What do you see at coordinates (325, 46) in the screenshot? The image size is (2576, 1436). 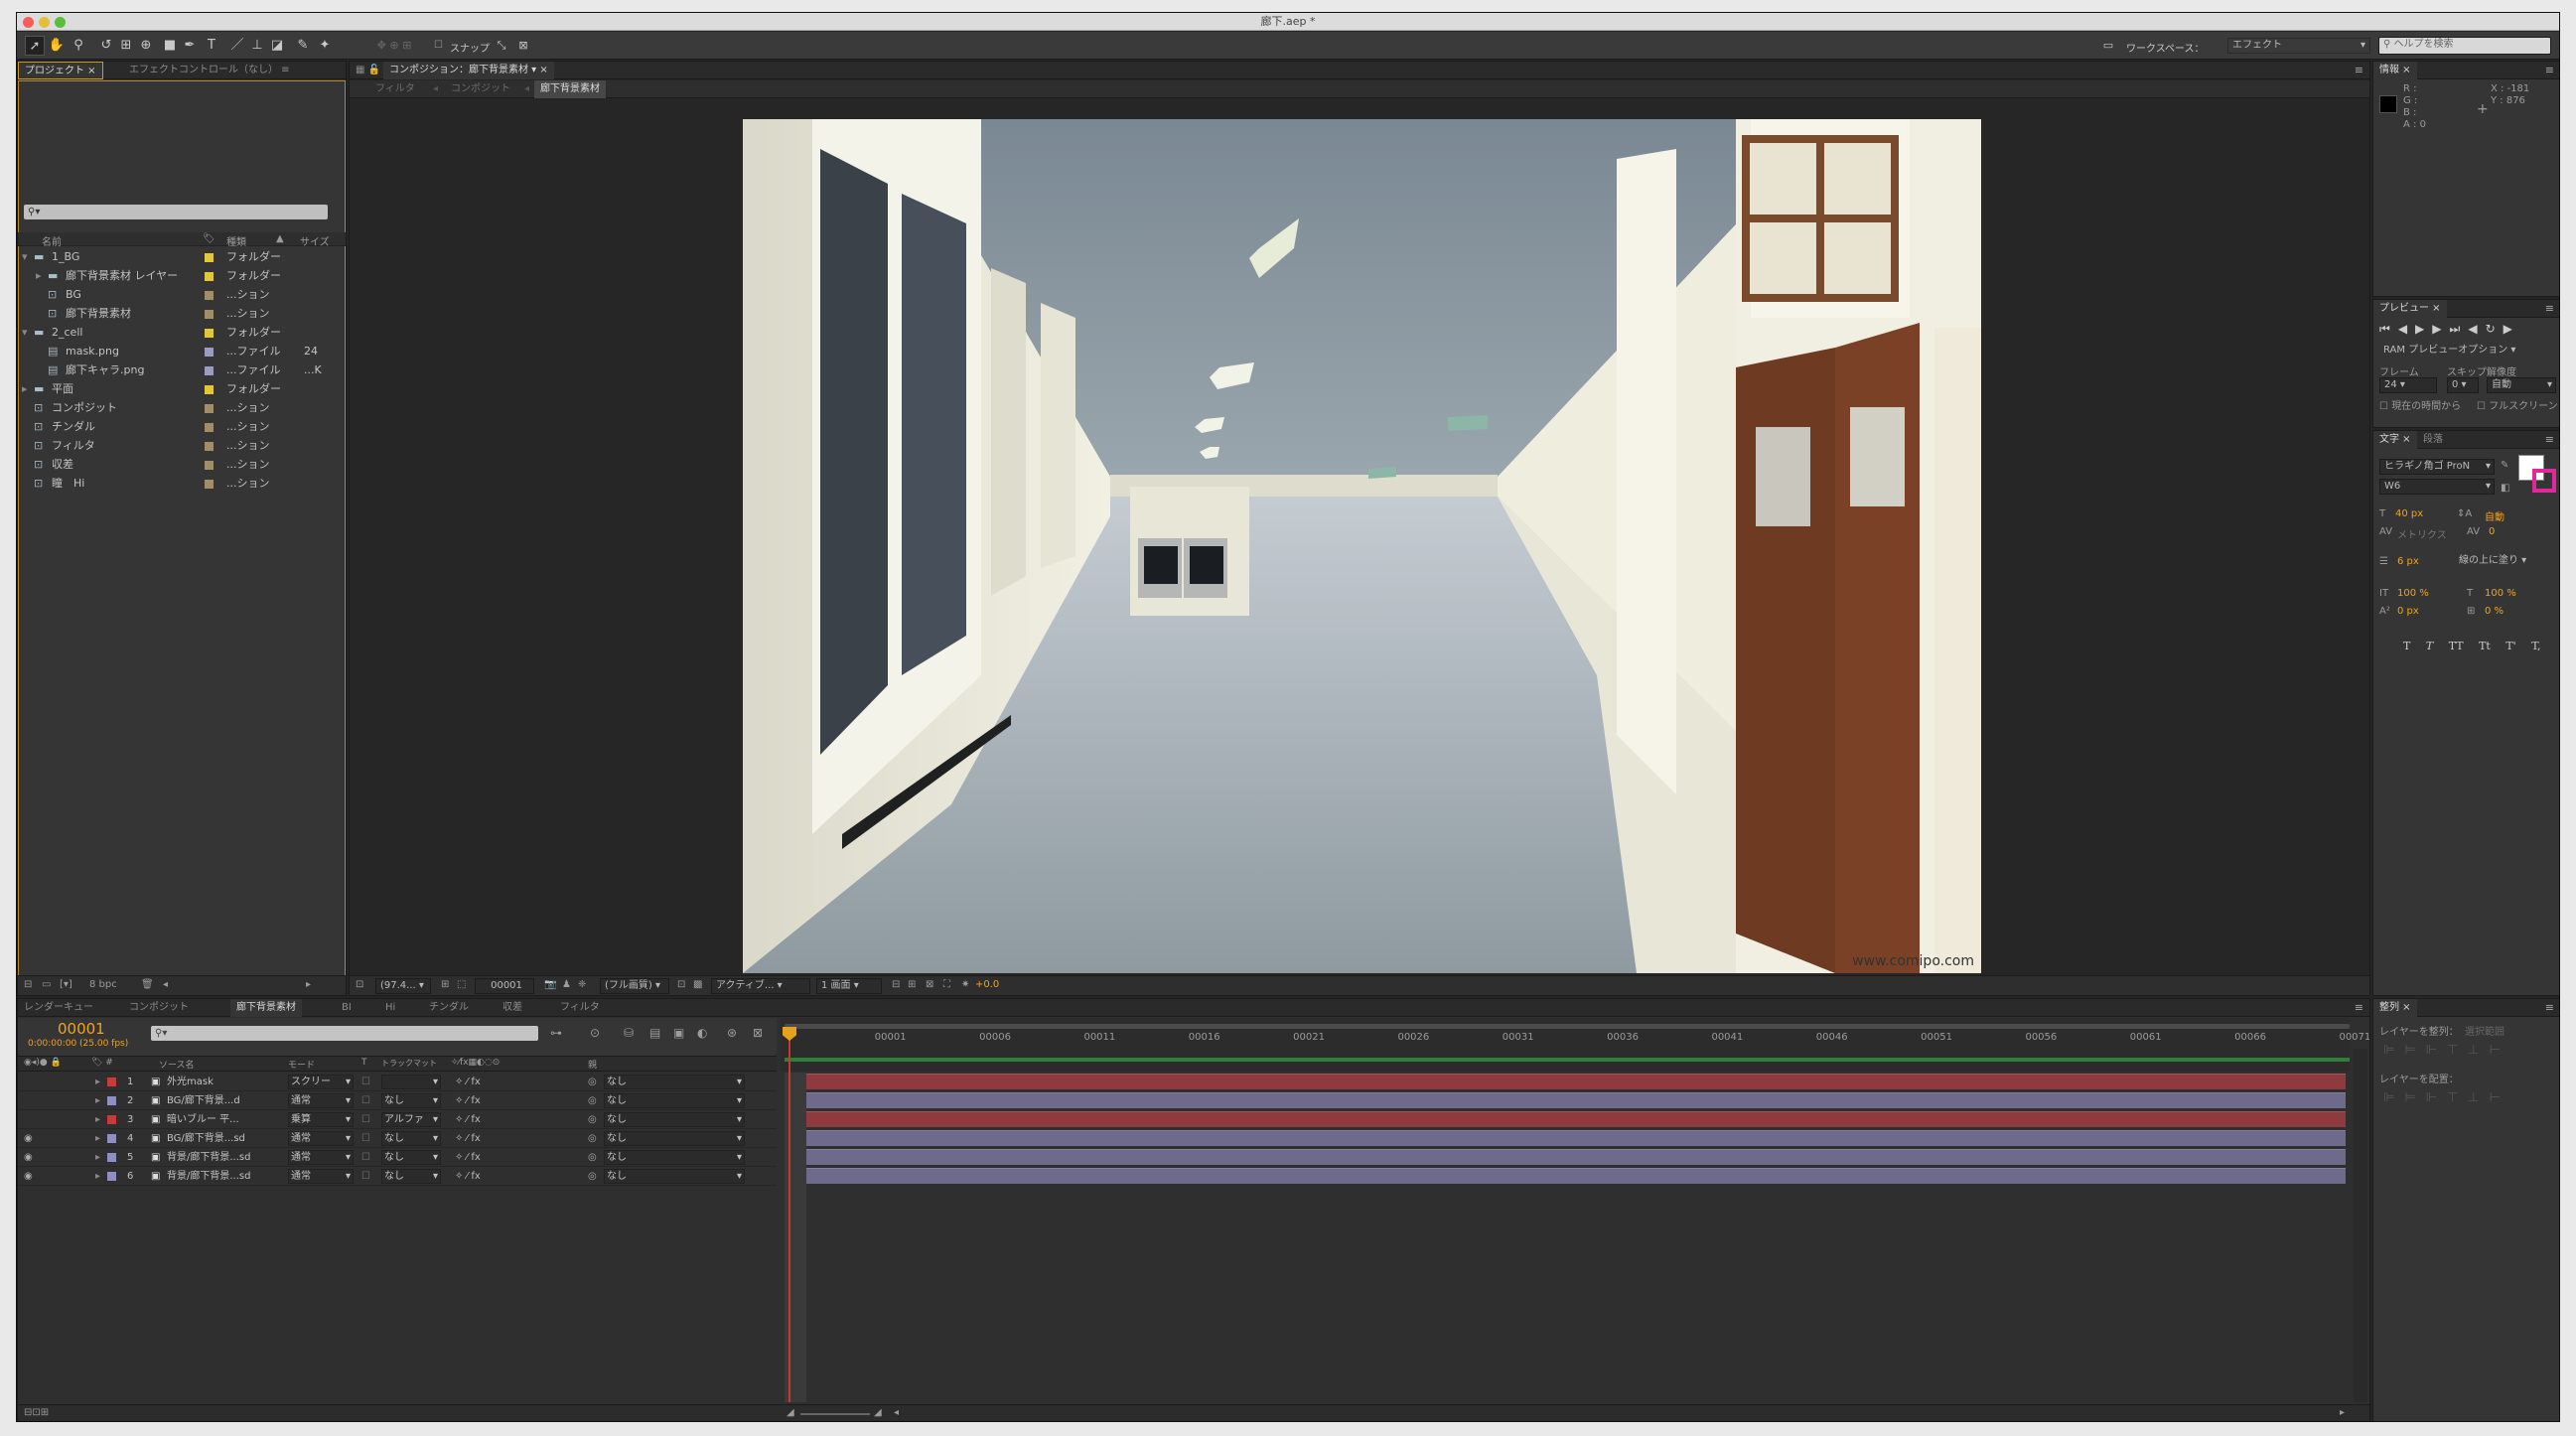 I see `puppet-tool-icon: ✦` at bounding box center [325, 46].